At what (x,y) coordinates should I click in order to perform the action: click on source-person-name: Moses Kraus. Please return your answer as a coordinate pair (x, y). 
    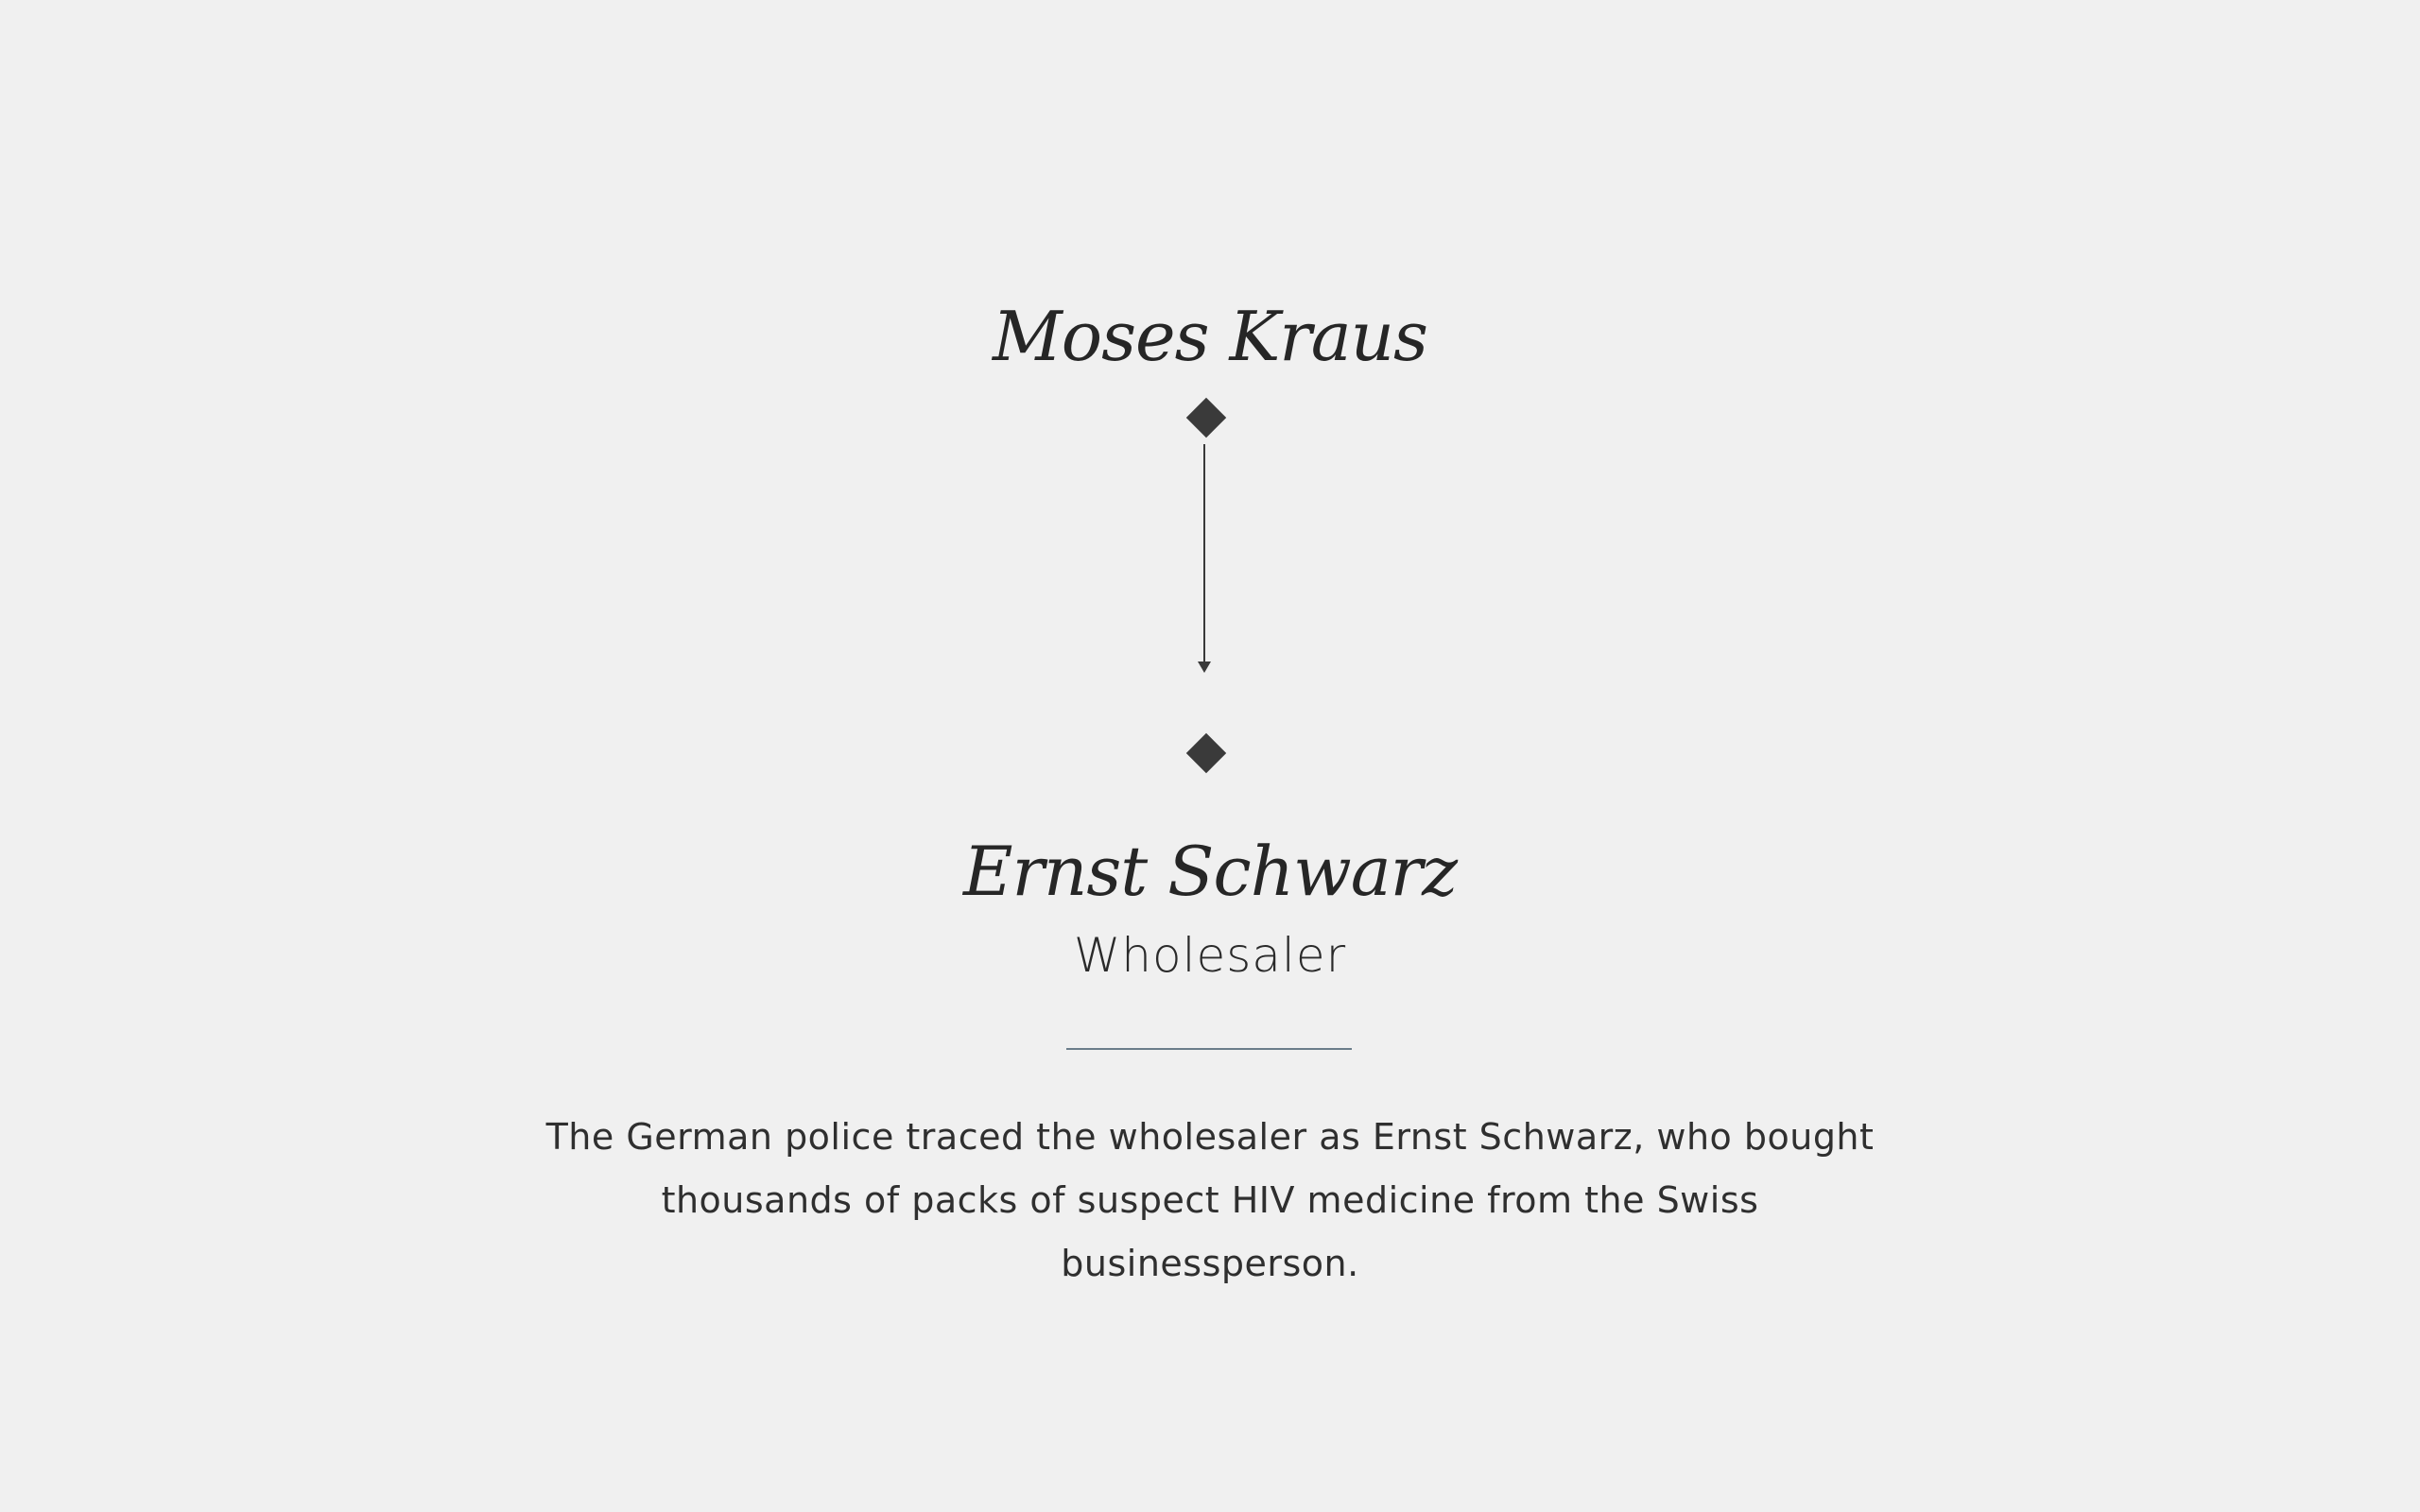
    Looking at the image, I should click on (1210, 336).